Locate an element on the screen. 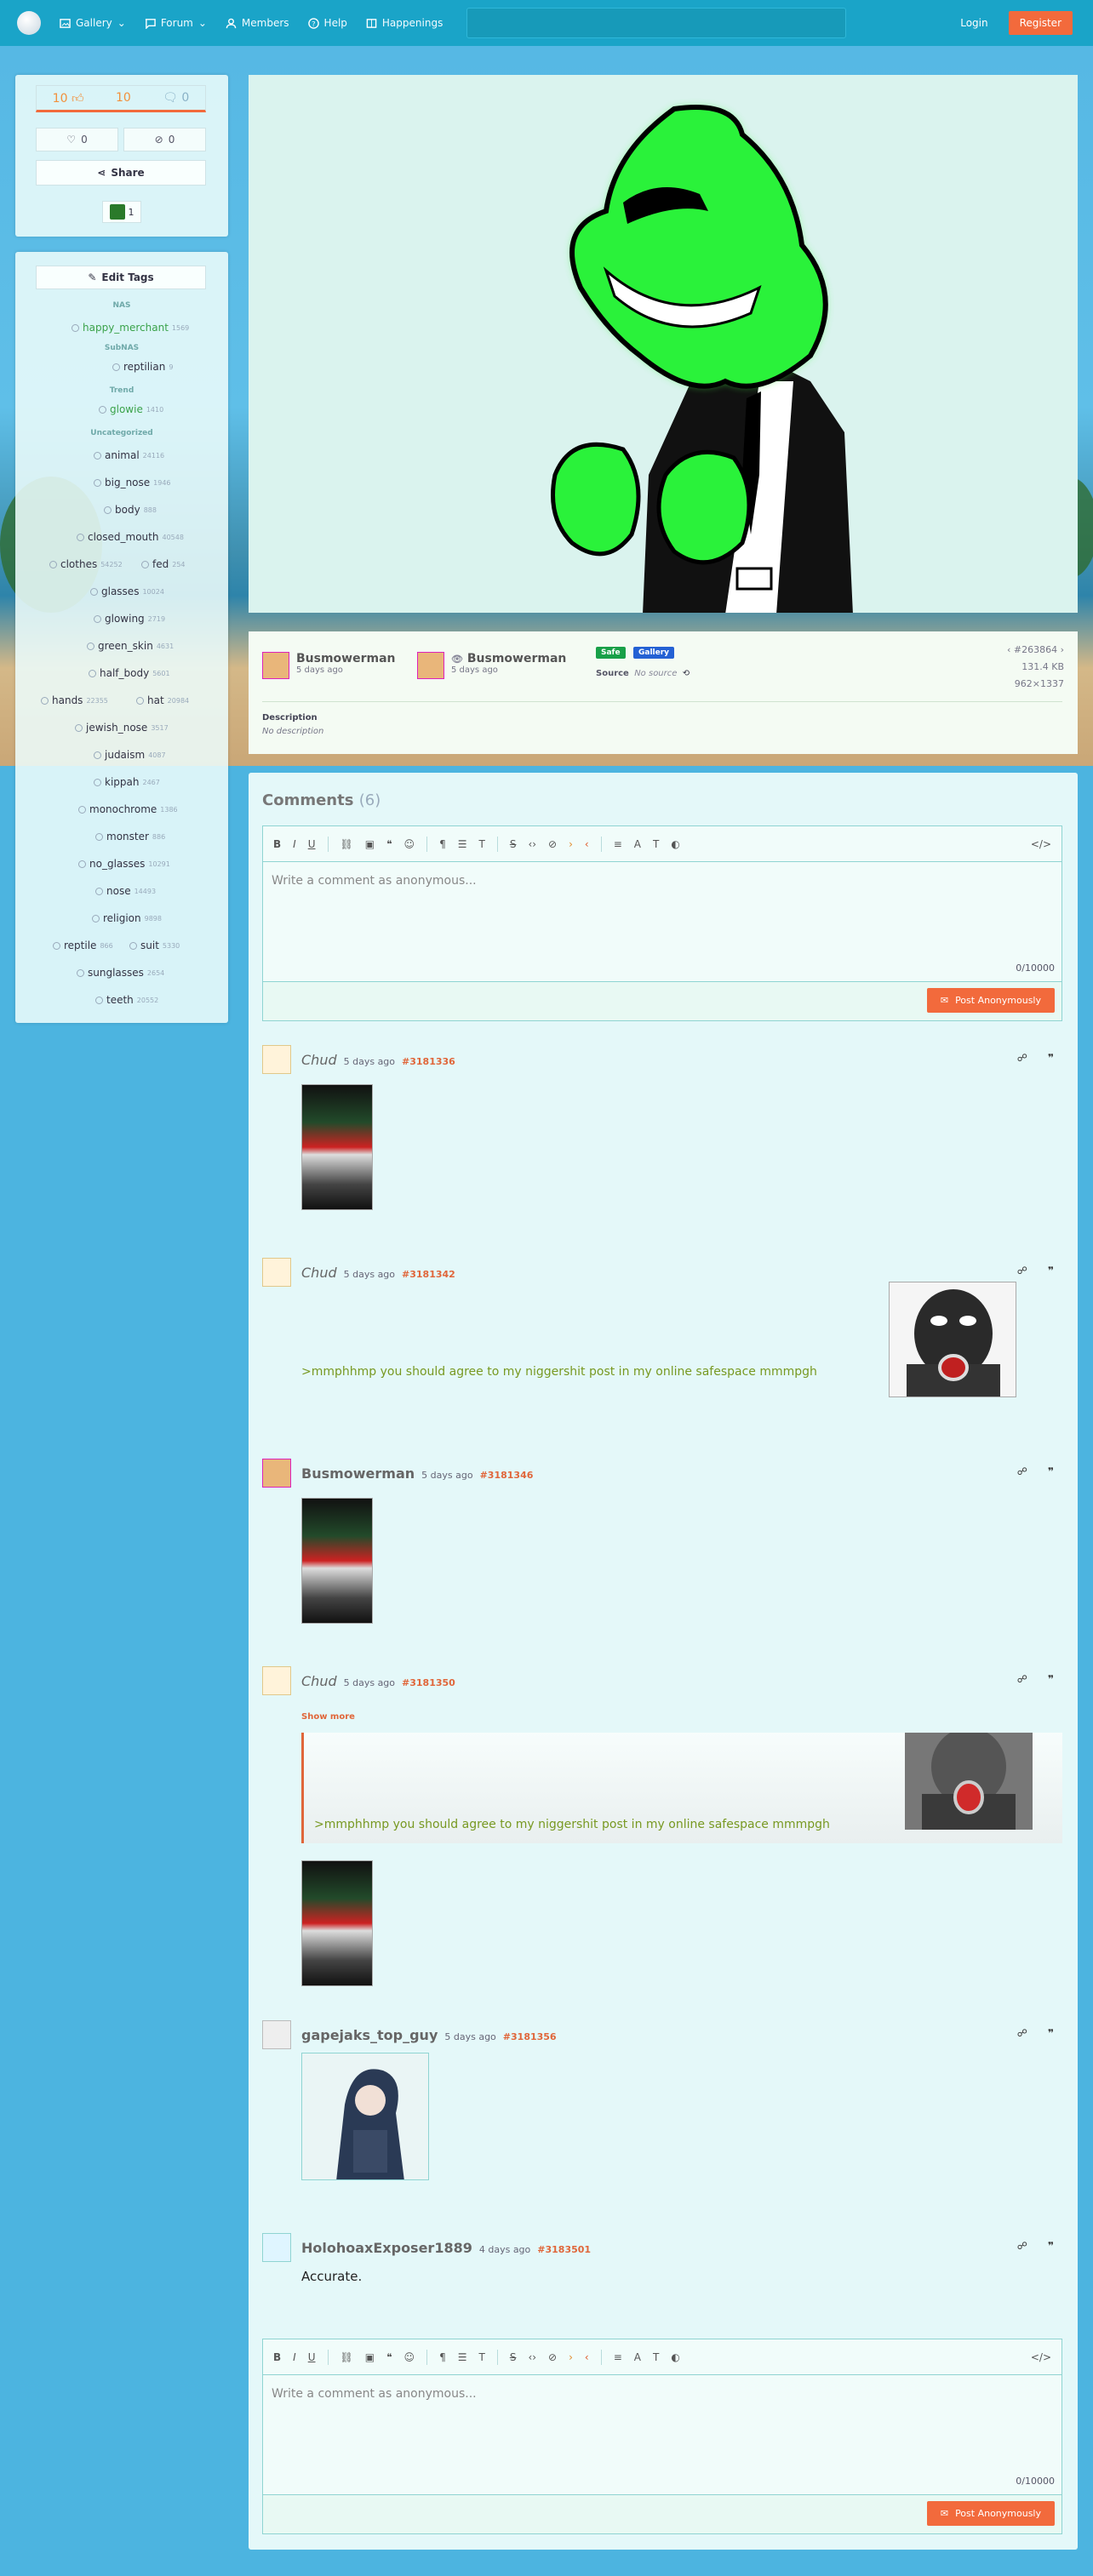 This screenshot has height=2576, width=1093. tag-item: green_skin 4631 is located at coordinates (130, 646).